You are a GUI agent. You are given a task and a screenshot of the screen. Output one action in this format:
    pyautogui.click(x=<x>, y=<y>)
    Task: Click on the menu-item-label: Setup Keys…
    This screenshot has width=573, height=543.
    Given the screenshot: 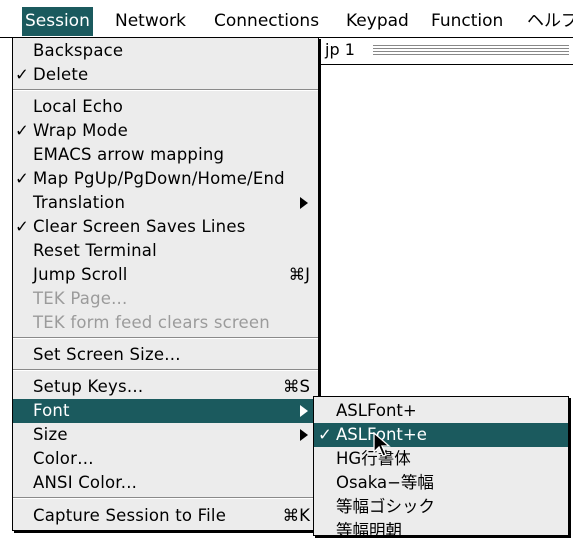 What is the action you would take?
    pyautogui.click(x=88, y=386)
    